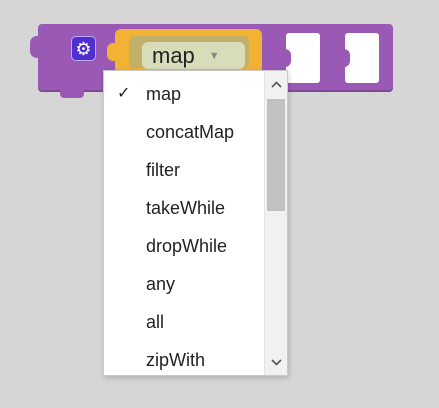 The height and width of the screenshot is (408, 439). What do you see at coordinates (185, 170) in the screenshot?
I see `menu-item-filter: filter` at bounding box center [185, 170].